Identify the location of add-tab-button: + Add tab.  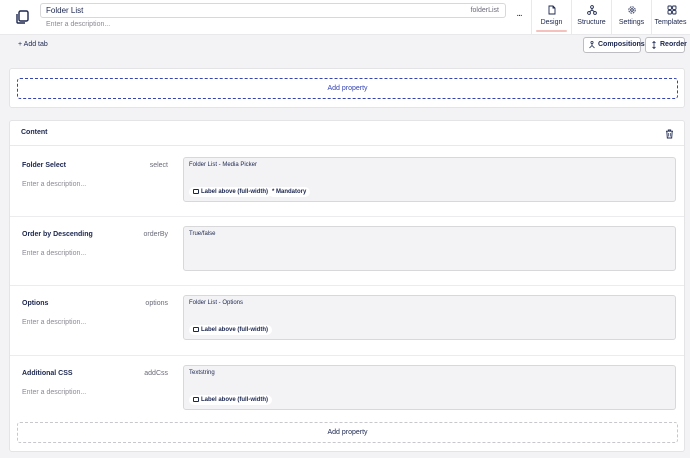
(33, 44).